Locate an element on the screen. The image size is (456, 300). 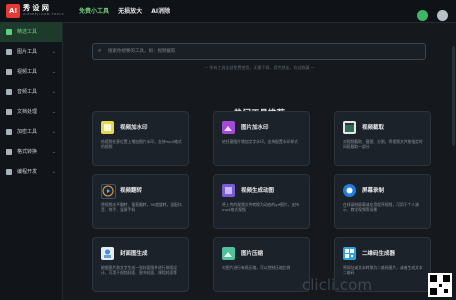
account-icon is located at coordinates (442, 15).